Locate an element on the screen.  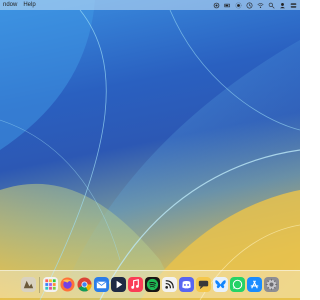
user-icon is located at coordinates (282, 5).